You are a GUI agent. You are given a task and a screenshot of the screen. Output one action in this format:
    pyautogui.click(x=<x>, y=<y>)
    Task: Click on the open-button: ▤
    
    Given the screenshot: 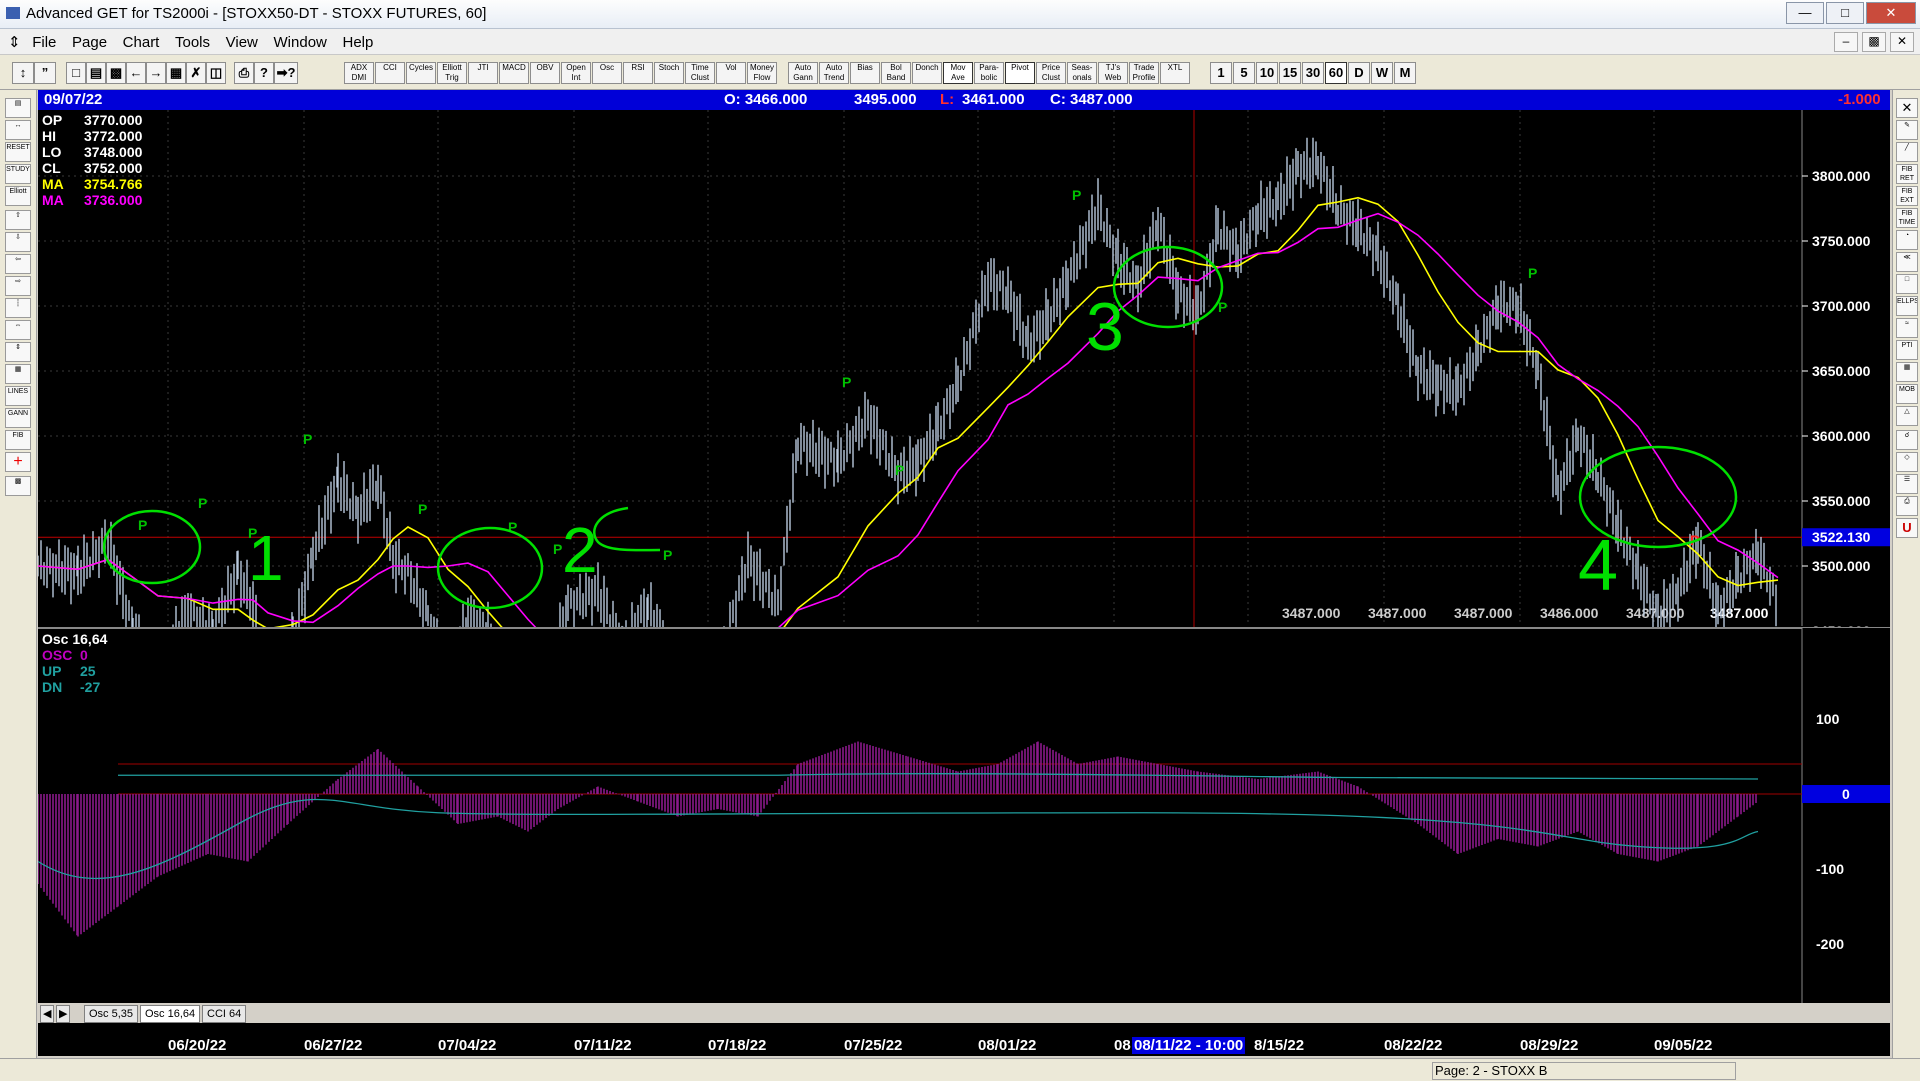 What is the action you would take?
    pyautogui.click(x=96, y=73)
    